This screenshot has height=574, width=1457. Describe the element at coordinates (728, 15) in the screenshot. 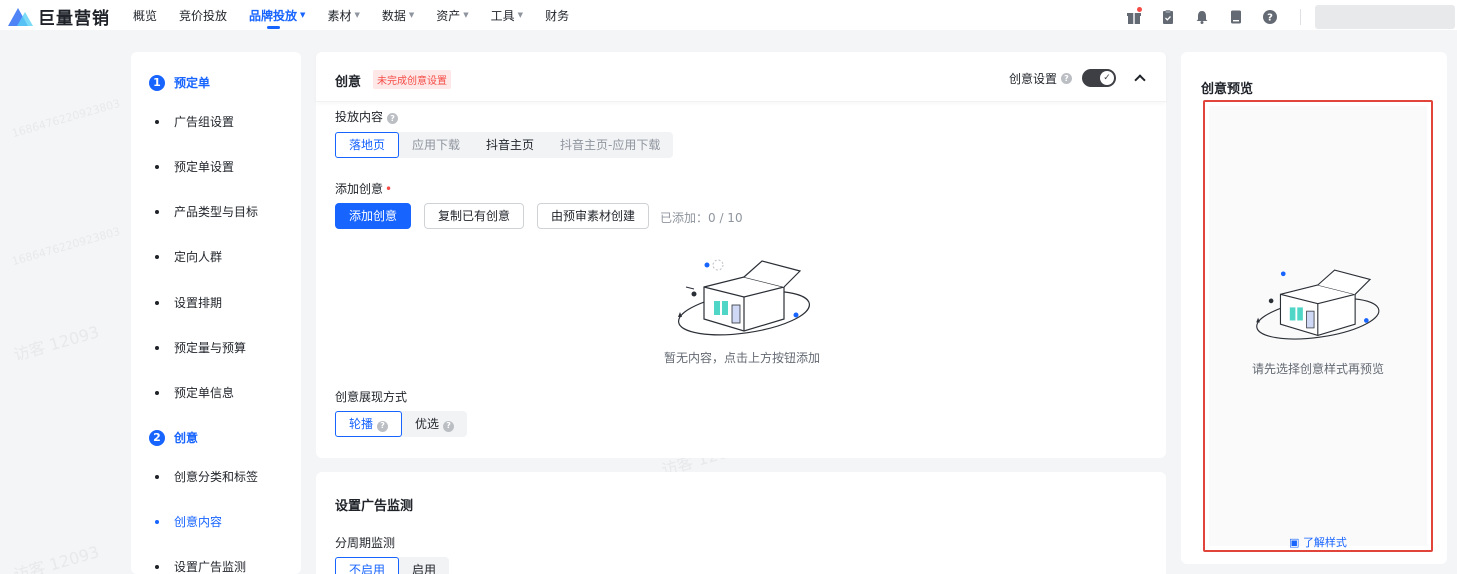

I see `top-nav-bar: 巨量营销 概览 竞价投放 品牌投放 ▼ 素材 ▼ 数据 ▼ 资产 ▼ 工具 ▼ 财务 ?` at that location.